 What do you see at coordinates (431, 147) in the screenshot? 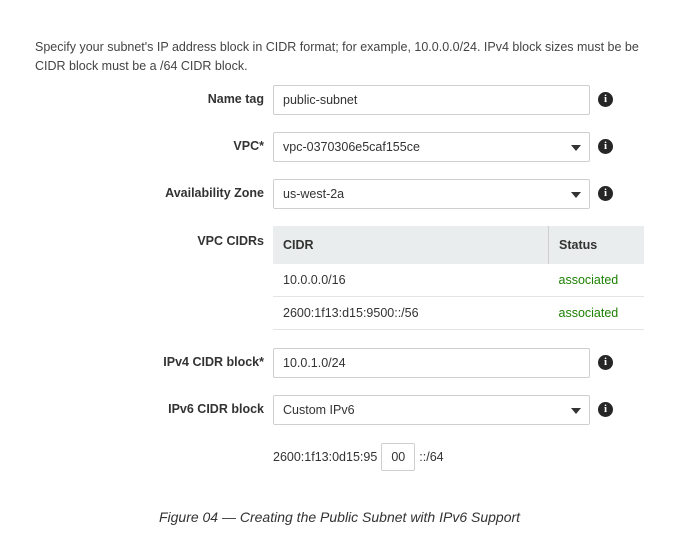
I see `vpc-select: vpc-0370306e5caf155ce` at bounding box center [431, 147].